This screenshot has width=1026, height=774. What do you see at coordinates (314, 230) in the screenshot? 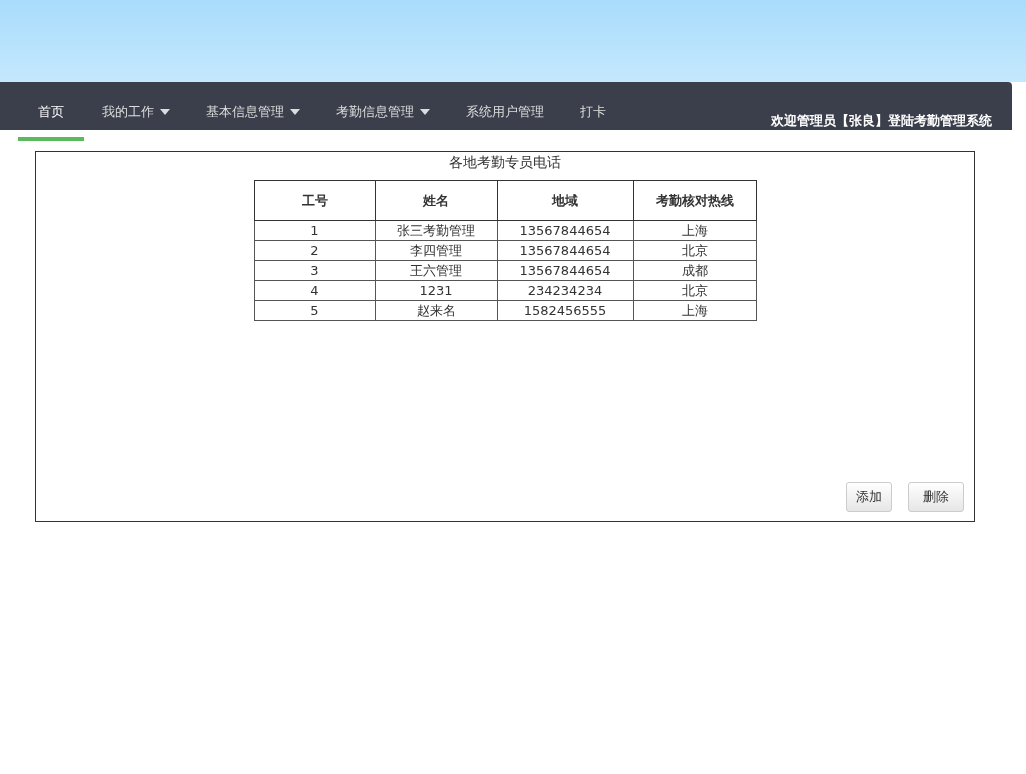
I see `table-cell: 1` at bounding box center [314, 230].